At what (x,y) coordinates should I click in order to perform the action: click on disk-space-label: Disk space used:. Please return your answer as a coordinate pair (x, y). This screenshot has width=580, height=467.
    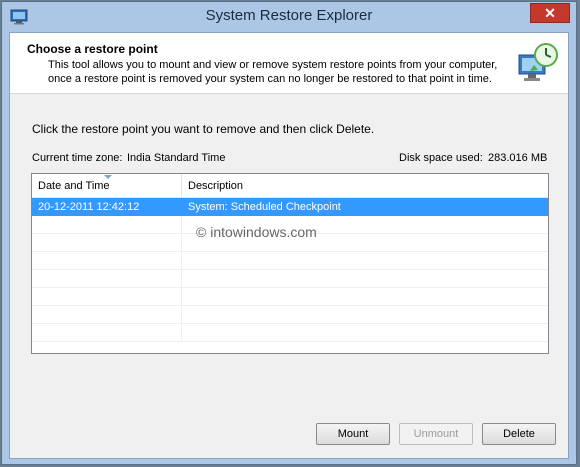
    Looking at the image, I should click on (441, 158).